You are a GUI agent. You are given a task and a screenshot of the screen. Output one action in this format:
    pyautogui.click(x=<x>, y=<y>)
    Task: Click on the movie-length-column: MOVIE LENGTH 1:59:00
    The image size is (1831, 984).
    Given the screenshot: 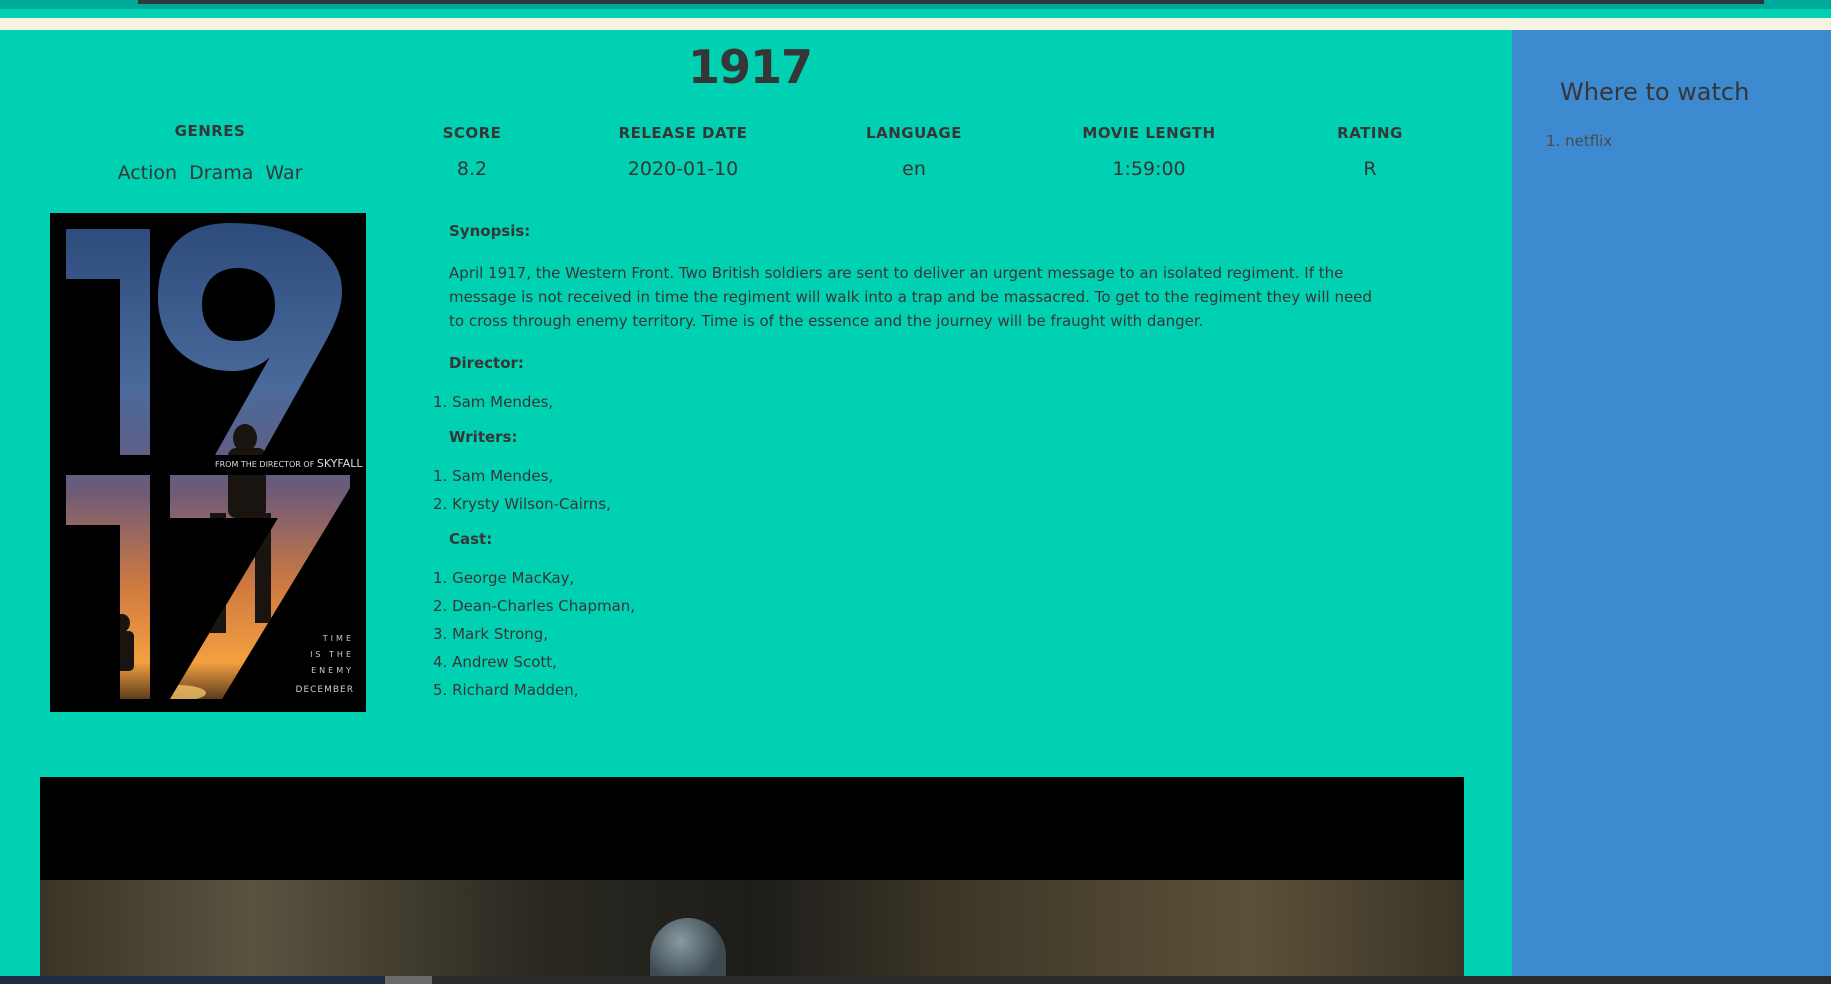 What is the action you would take?
    pyautogui.click(x=1149, y=152)
    